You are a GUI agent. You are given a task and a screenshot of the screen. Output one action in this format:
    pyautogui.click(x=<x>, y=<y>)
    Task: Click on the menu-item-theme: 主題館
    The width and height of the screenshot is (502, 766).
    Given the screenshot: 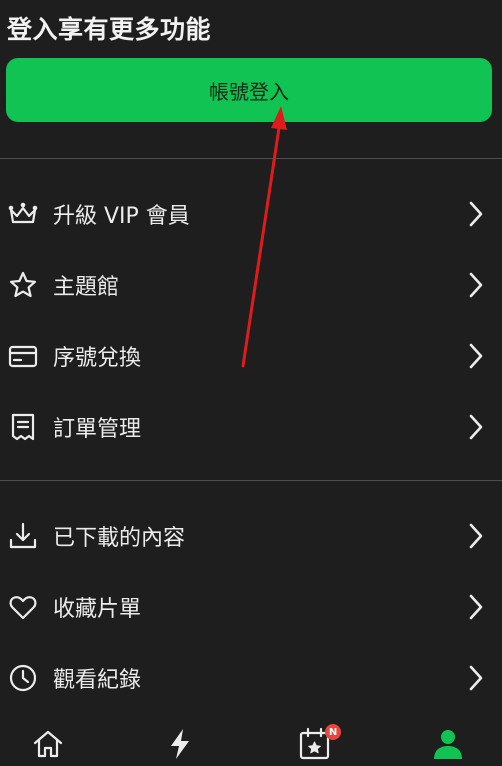 What is the action you would take?
    pyautogui.click(x=251, y=285)
    